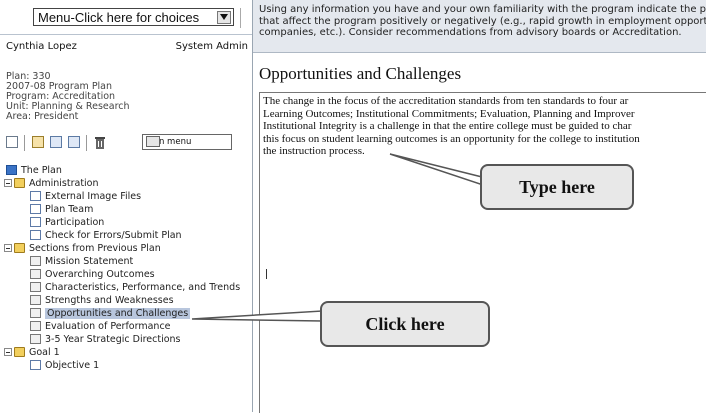 This screenshot has width=706, height=413. Describe the element at coordinates (64, 183) in the screenshot. I see `tree-item-label: Administration` at that location.